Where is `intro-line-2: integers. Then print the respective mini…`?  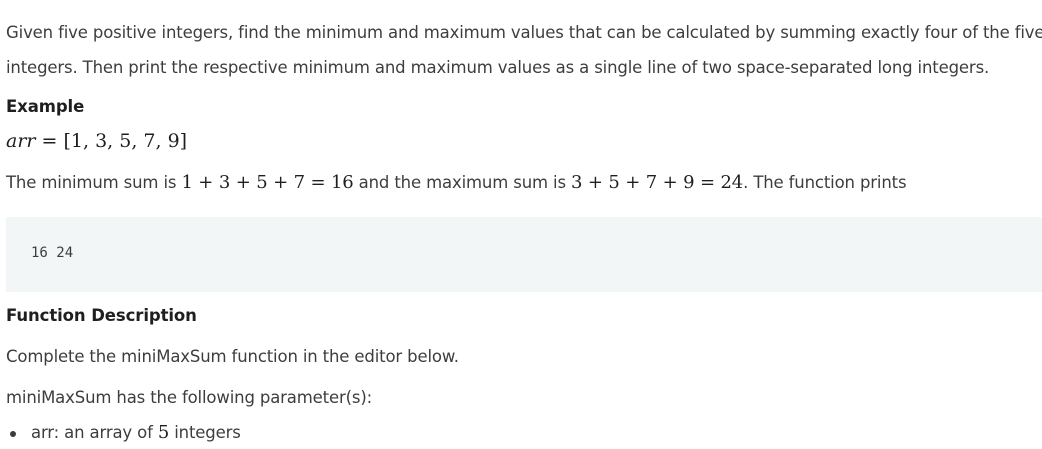 intro-line-2: integers. Then print the respective mini… is located at coordinates (498, 67).